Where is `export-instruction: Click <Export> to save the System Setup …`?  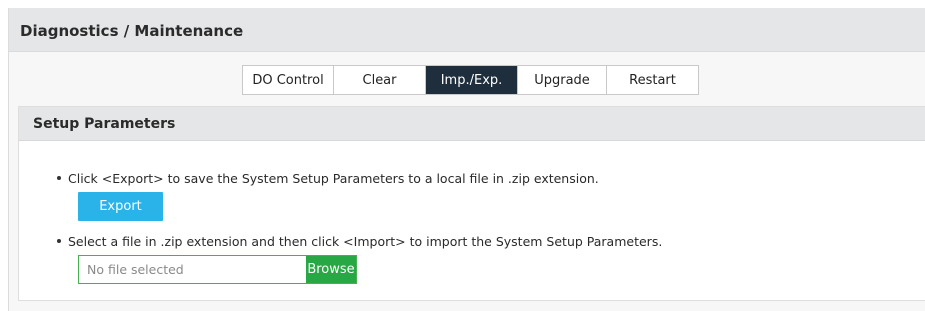
export-instruction: Click <Export> to save the System Setup … is located at coordinates (333, 178).